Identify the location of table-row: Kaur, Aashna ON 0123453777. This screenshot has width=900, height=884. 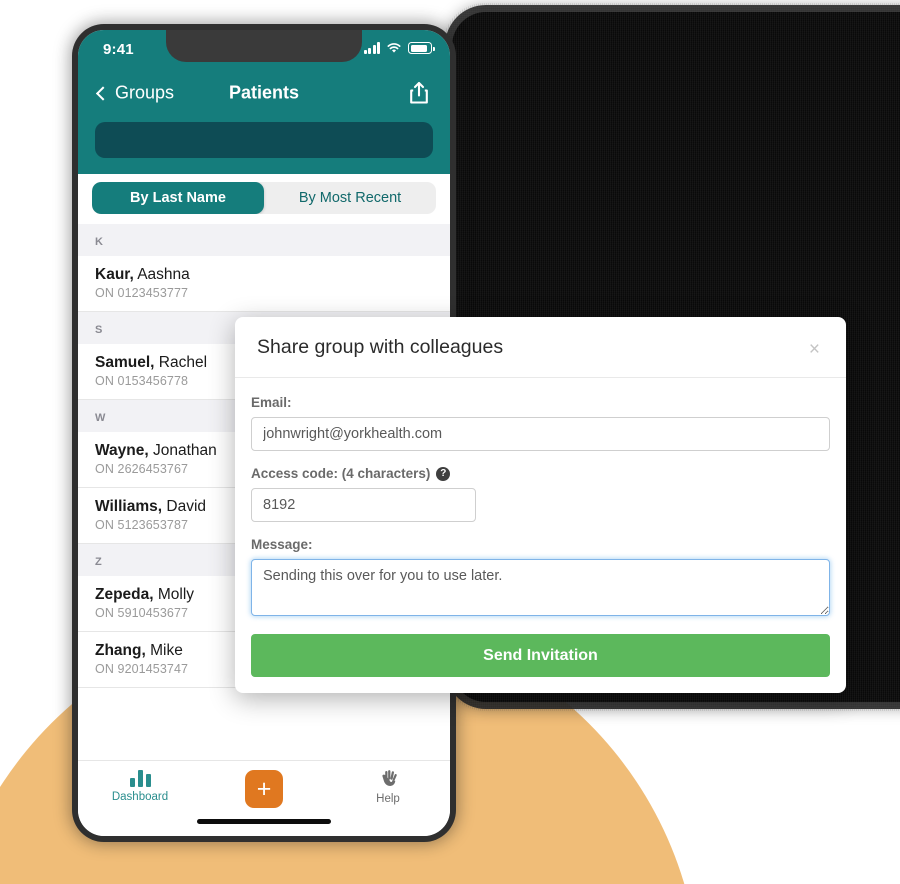
(264, 284).